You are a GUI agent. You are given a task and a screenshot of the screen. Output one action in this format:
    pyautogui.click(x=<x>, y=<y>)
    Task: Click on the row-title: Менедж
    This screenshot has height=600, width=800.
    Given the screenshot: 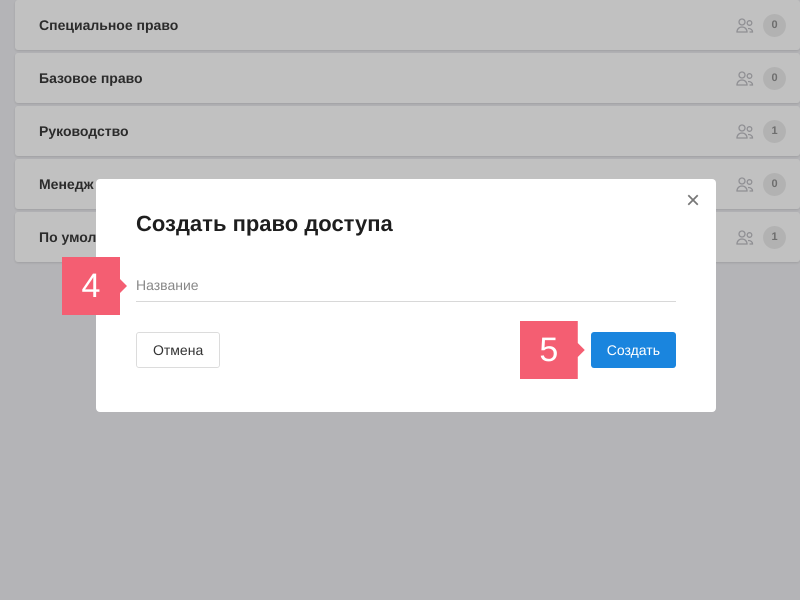 What is the action you would take?
    pyautogui.click(x=67, y=184)
    